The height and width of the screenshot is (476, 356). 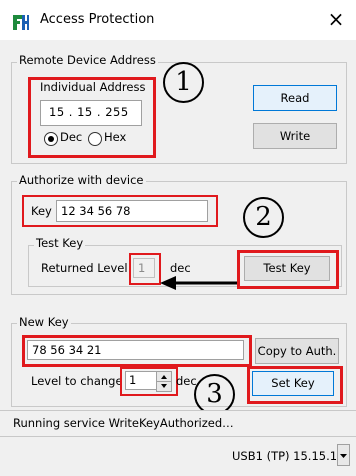 I want to click on read-button-label: Read, so click(x=295, y=98).